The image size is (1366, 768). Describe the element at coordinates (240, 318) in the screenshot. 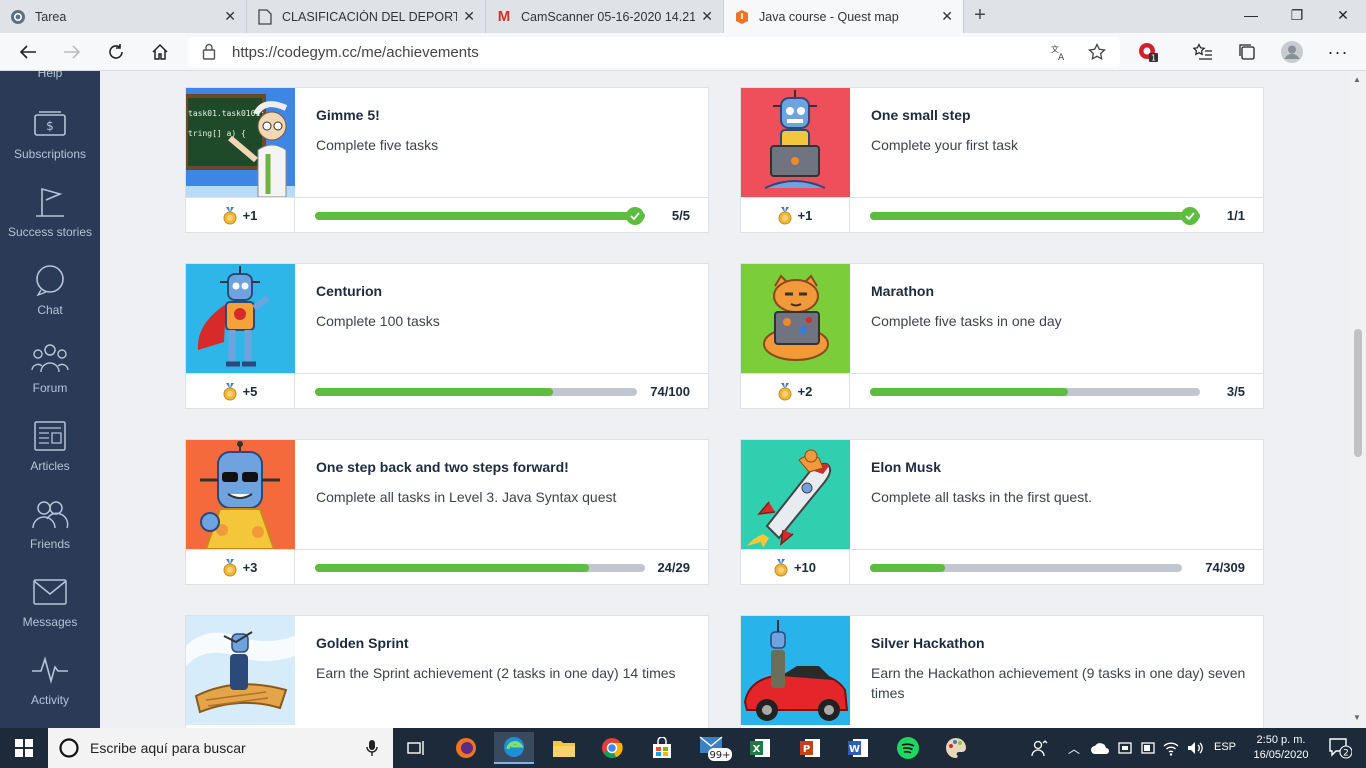

I see `achievement-illustration` at that location.